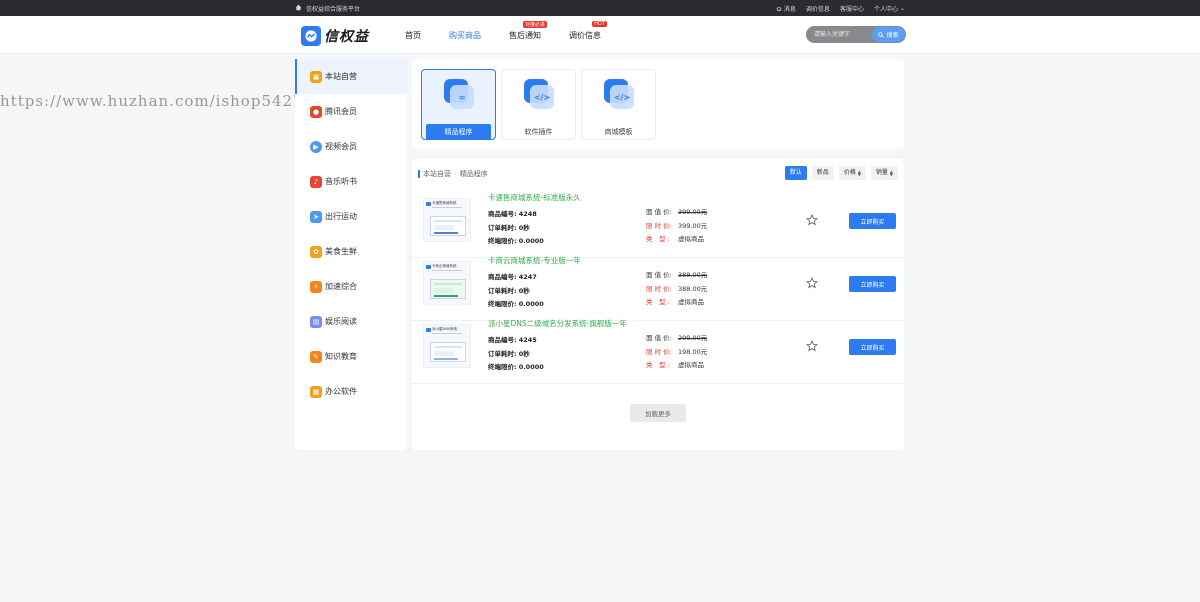  Describe the element at coordinates (818, 8) in the screenshot. I see `price-adjust-link: 调价信息` at that location.